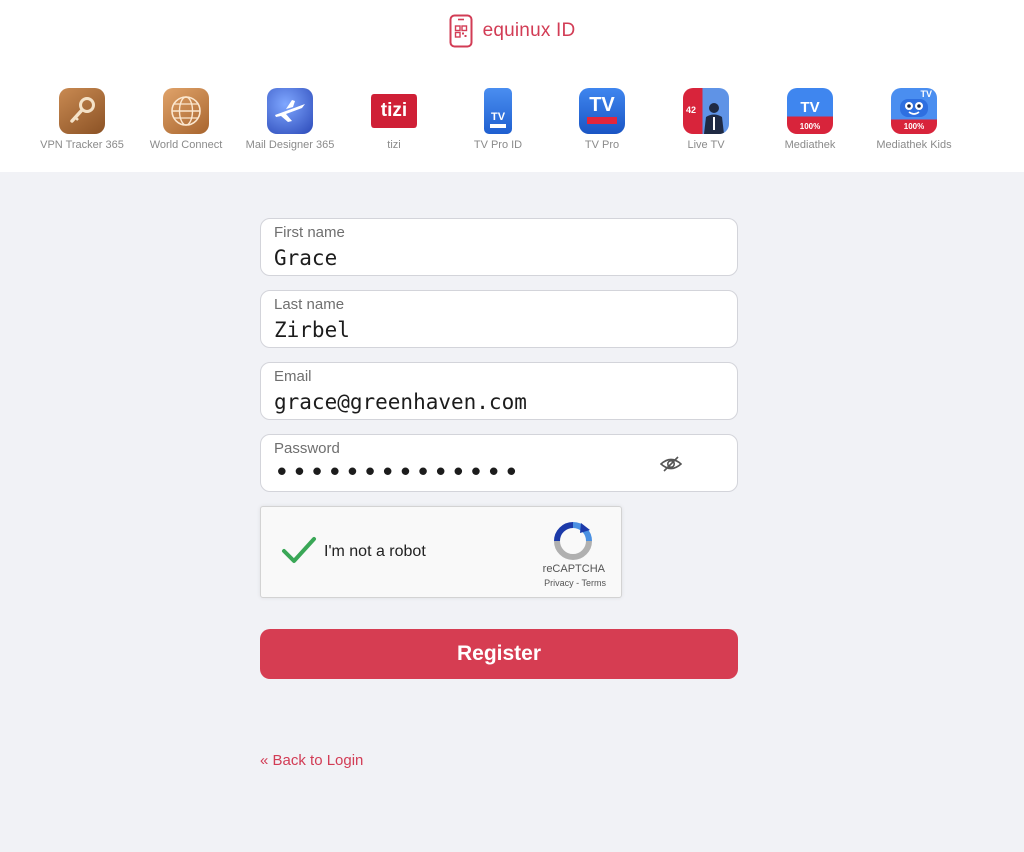 The width and height of the screenshot is (1024, 852). Describe the element at coordinates (573, 541) in the screenshot. I see `recaptcha-logo-icon` at that location.